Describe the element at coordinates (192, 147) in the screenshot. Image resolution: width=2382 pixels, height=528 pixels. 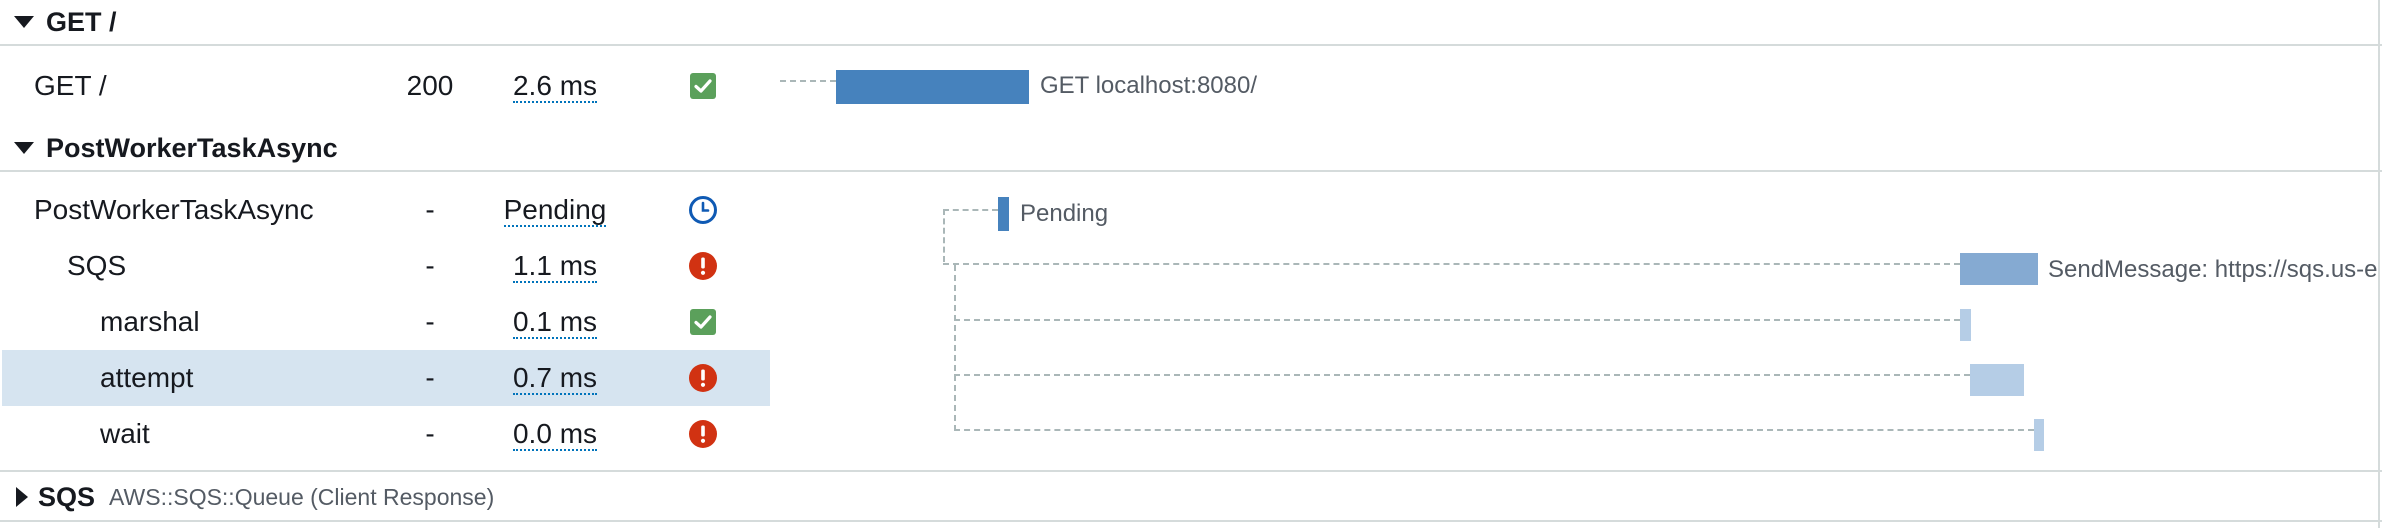
I see `group-title: PostWorkerTaskAsync` at that location.